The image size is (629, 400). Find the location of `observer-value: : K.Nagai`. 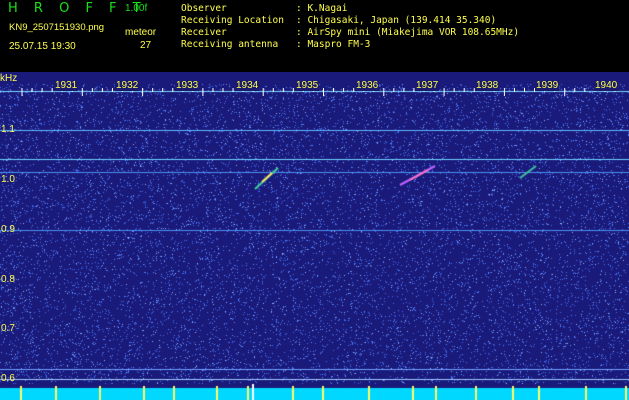

observer-value: : K.Nagai is located at coordinates (322, 8).